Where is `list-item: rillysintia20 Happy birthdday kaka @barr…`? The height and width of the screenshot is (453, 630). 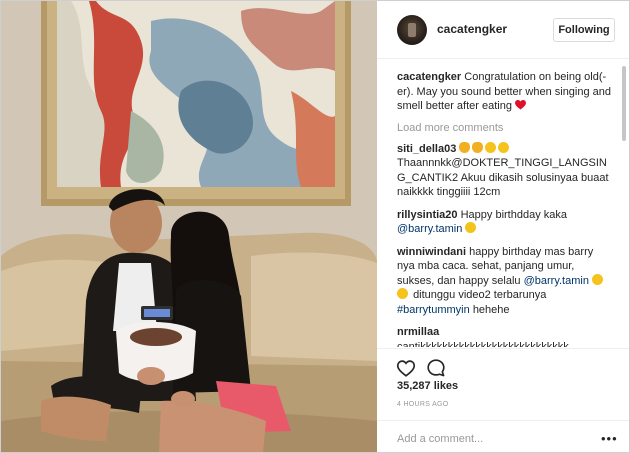 list-item: rillysintia20 Happy birthdday kaka @barr… is located at coordinates (505, 222).